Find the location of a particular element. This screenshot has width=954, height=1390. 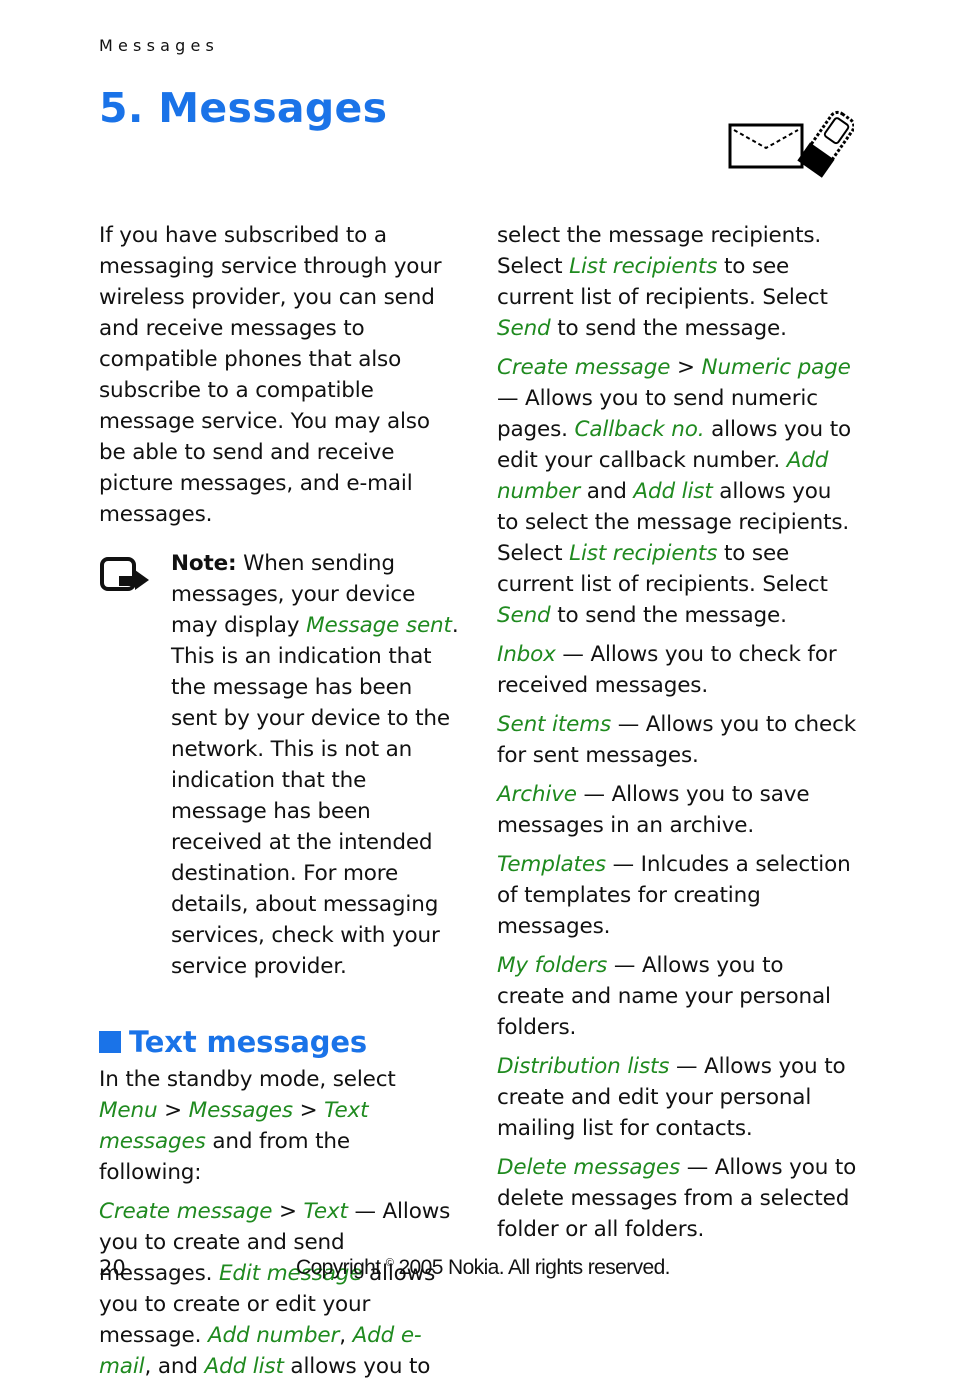

page-number: 20 is located at coordinates (112, 1268).